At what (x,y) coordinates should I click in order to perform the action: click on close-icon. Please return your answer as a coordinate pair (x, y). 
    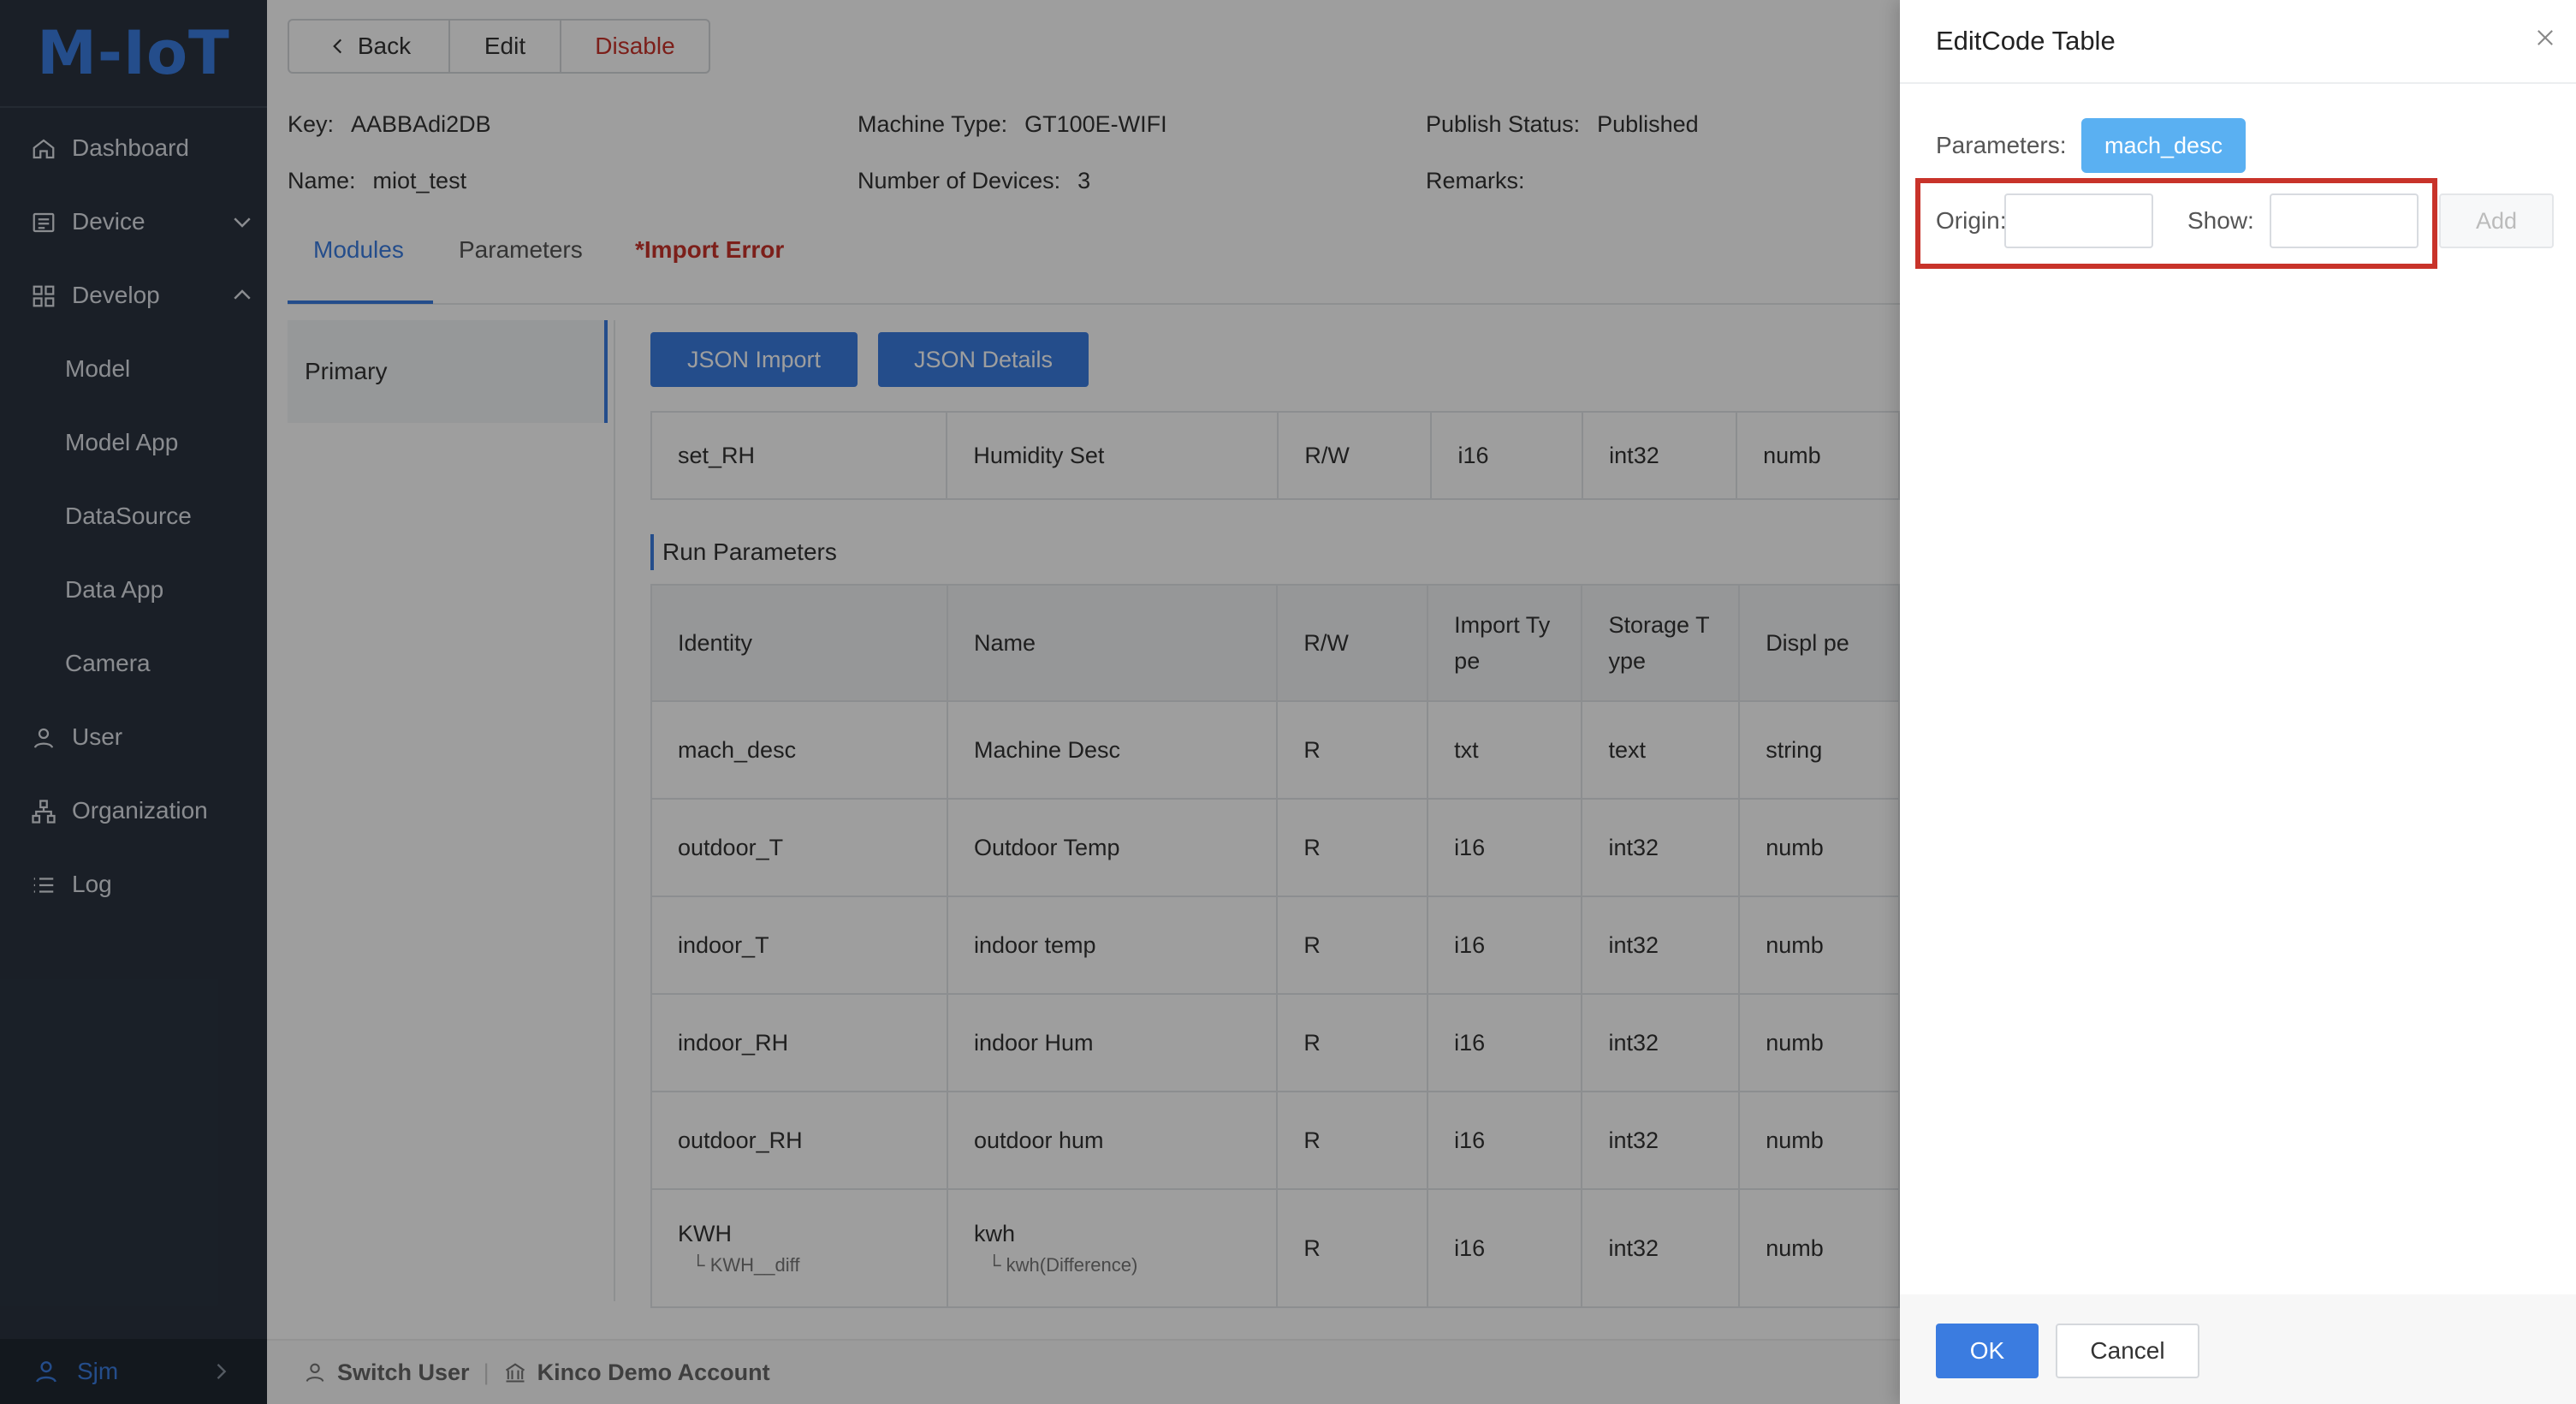
    Looking at the image, I should click on (2545, 38).